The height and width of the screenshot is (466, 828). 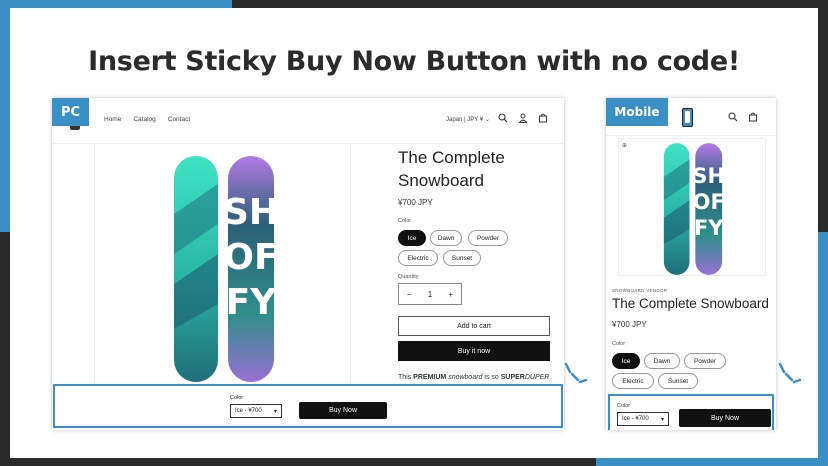 I want to click on color-option-sunset: Sunset, so click(x=462, y=258).